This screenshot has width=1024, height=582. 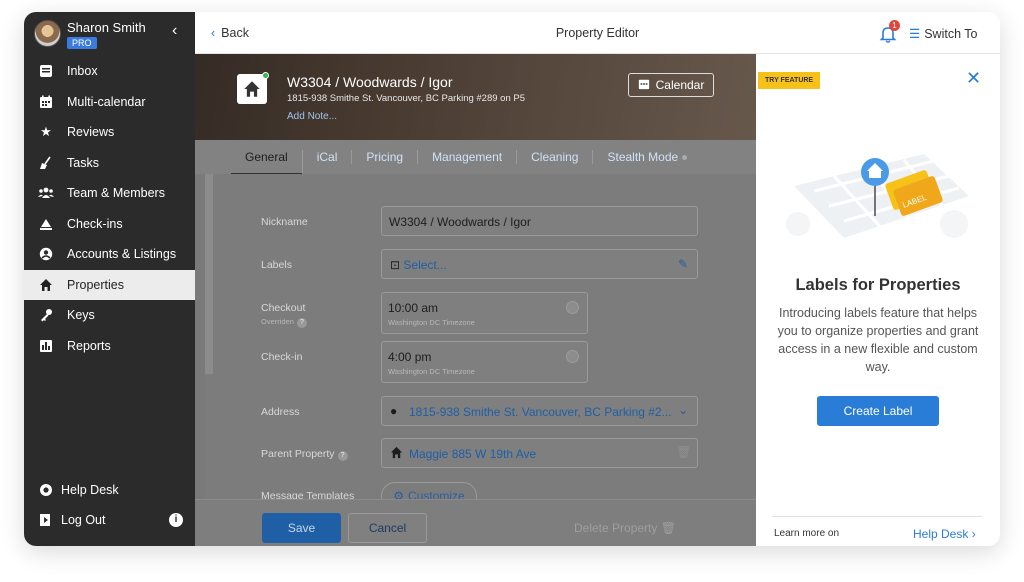 I want to click on property-title: W3304 / Woodwards / Igor, so click(x=370, y=82).